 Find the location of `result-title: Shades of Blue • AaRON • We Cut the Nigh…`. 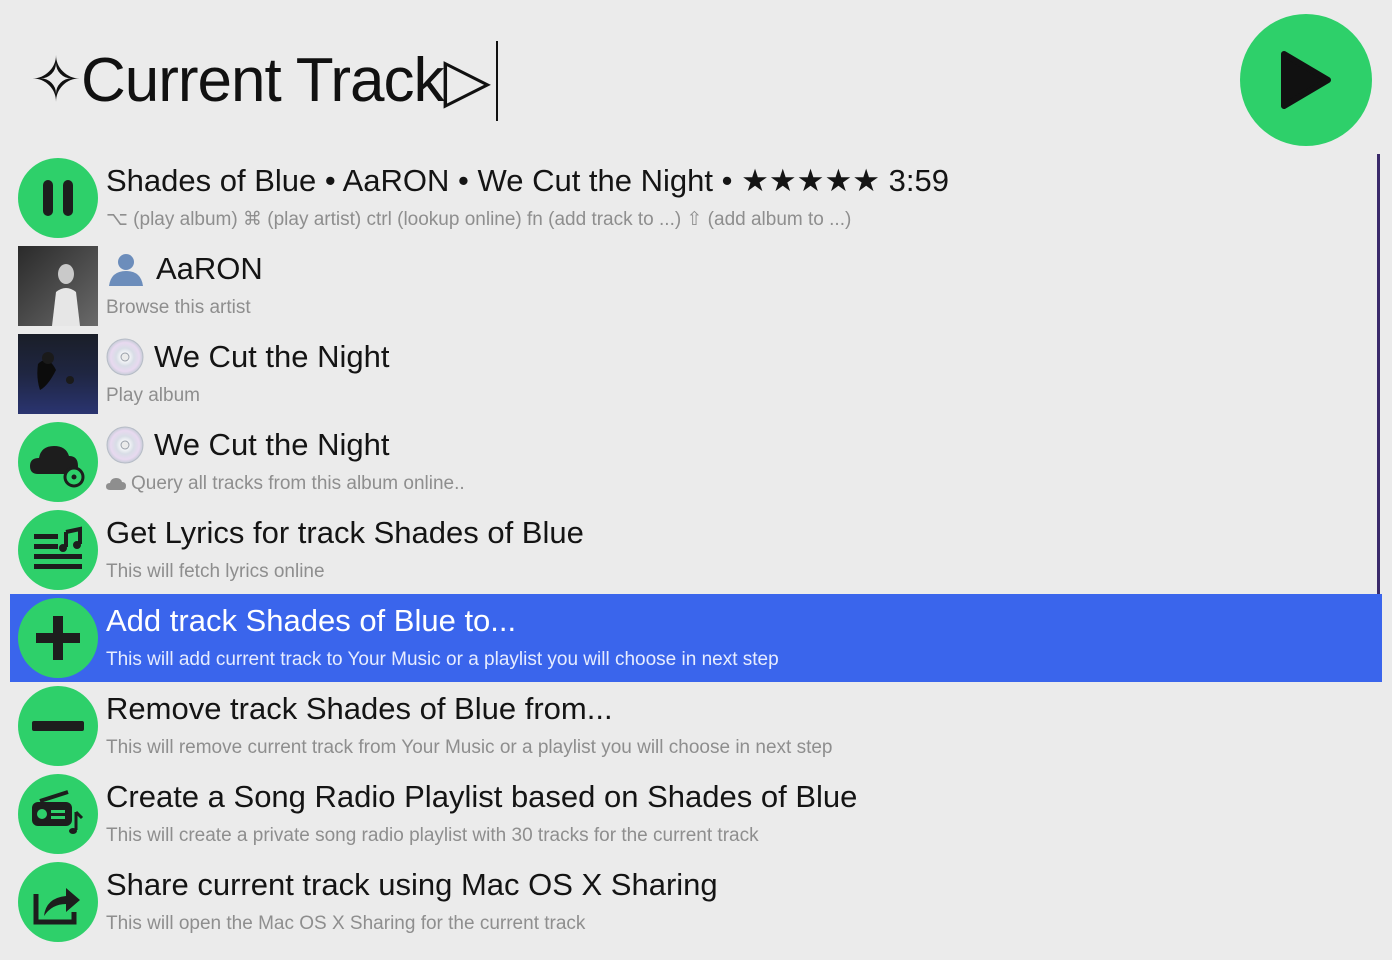

result-title: Shades of Blue • AaRON • We Cut the Nigh… is located at coordinates (527, 180).